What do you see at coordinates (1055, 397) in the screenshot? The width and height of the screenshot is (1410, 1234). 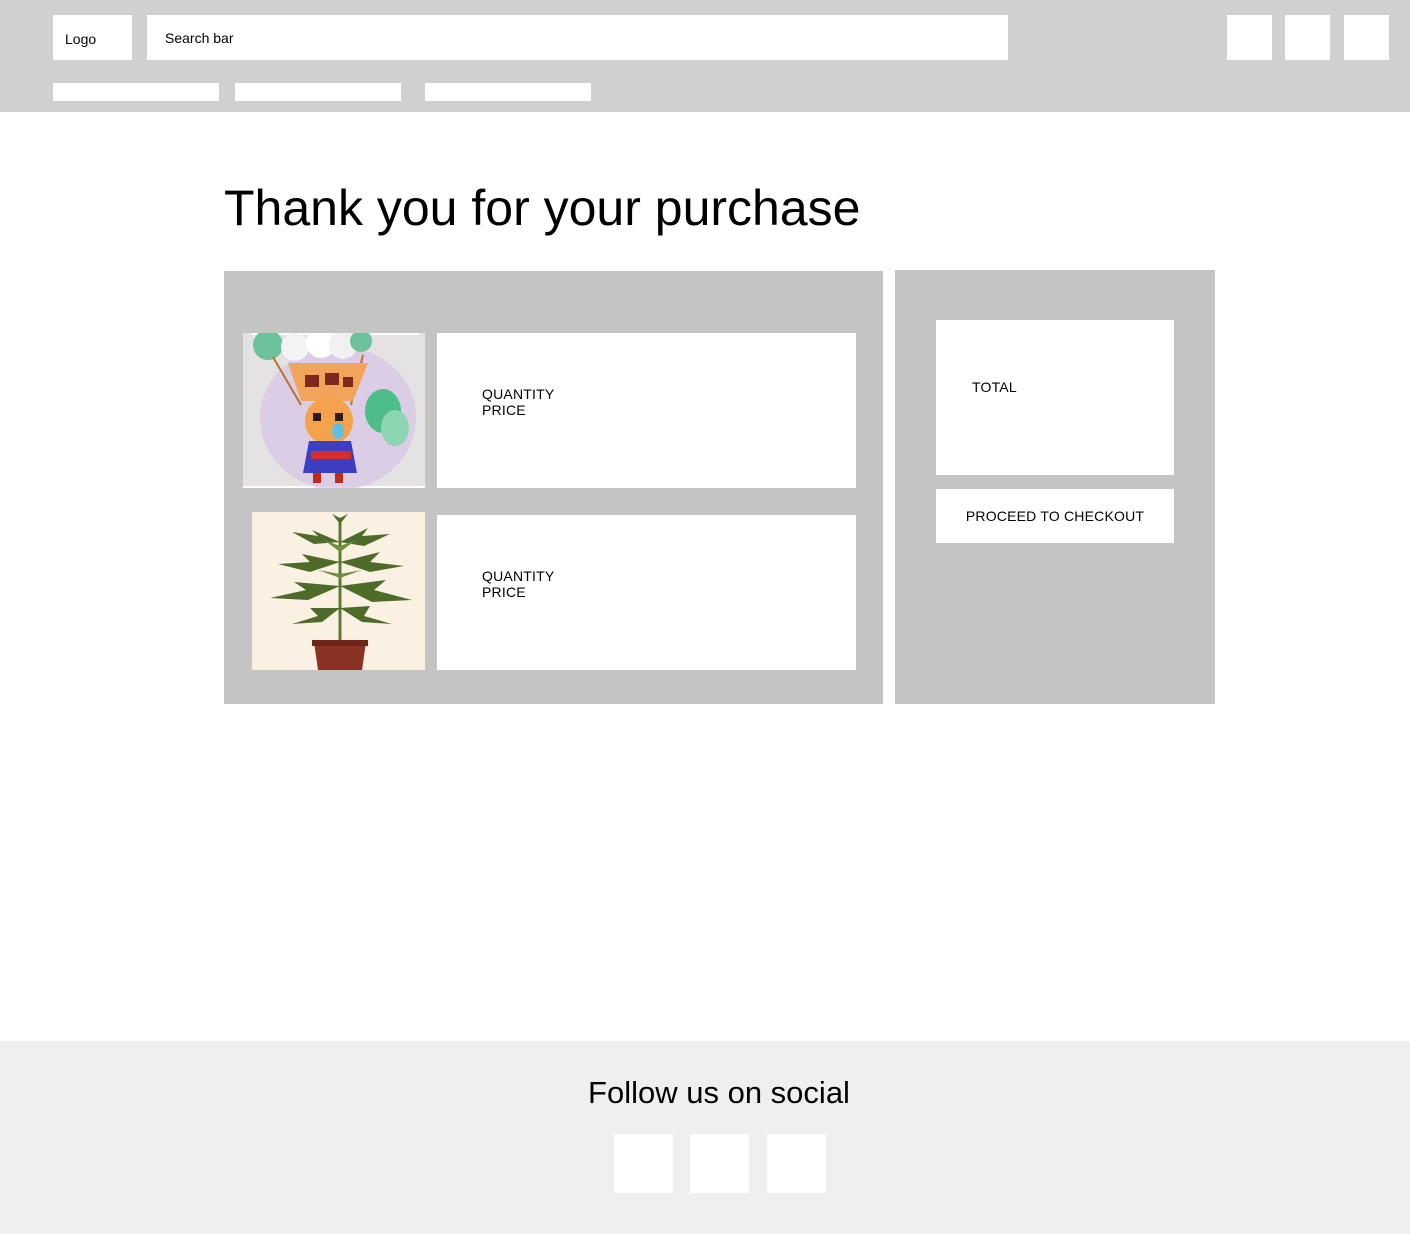 I see `total-box: TOTAL` at bounding box center [1055, 397].